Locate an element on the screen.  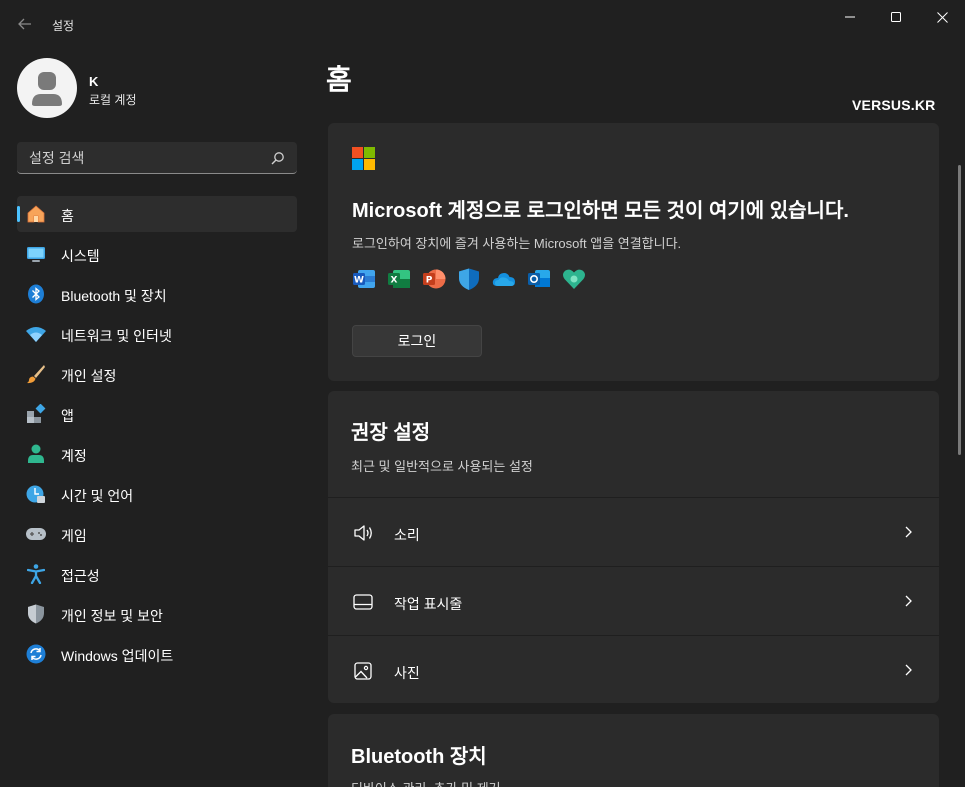
sidebar-item-label: 홈 is located at coordinates (67, 216).